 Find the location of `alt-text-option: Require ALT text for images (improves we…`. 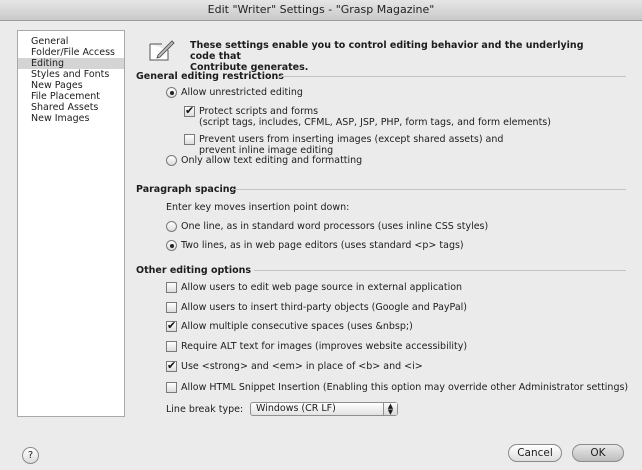

alt-text-option: Require ALT text for images (improves we… is located at coordinates (316, 346).